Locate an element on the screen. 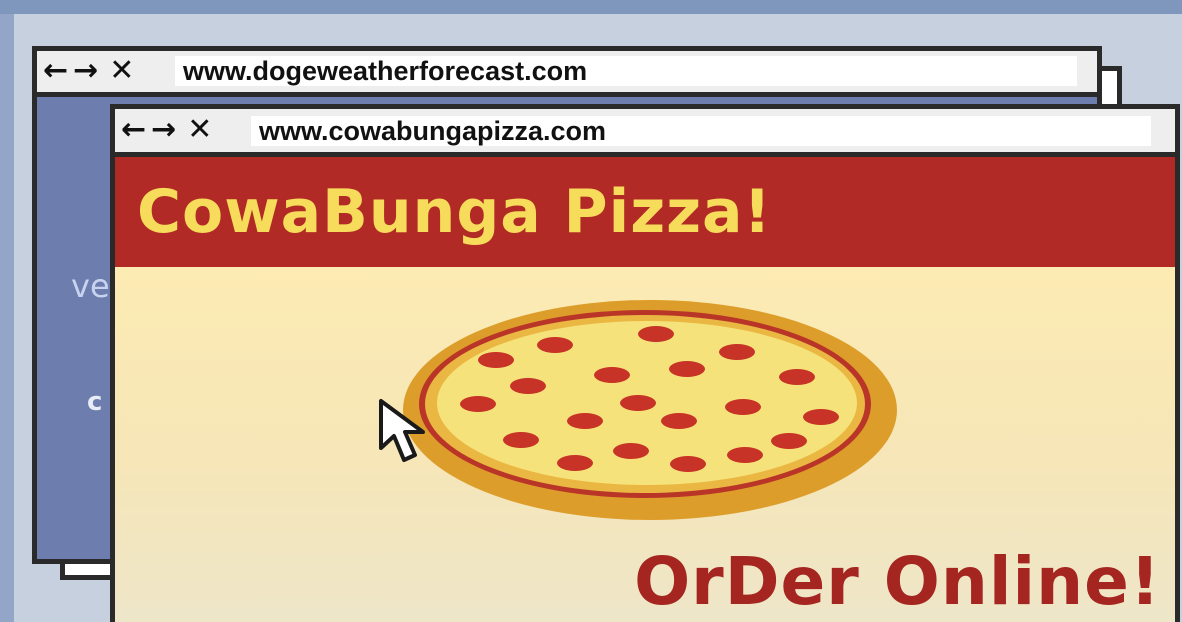 Image resolution: width=1182 pixels, height=622 pixels. partial-page-text-2: c is located at coordinates (95, 402).